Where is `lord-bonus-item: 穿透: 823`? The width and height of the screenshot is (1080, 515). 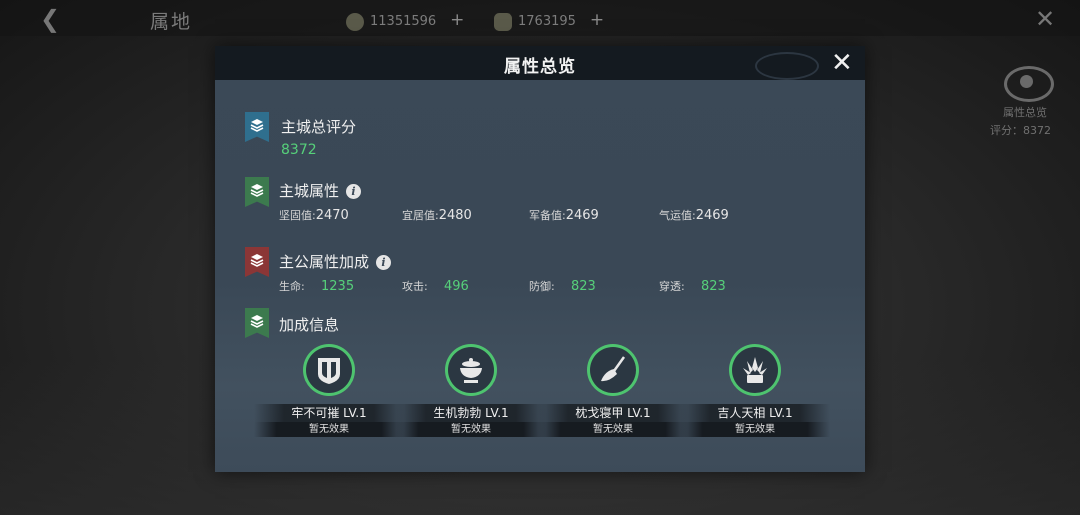 lord-bonus-item: 穿透: 823 is located at coordinates (692, 286).